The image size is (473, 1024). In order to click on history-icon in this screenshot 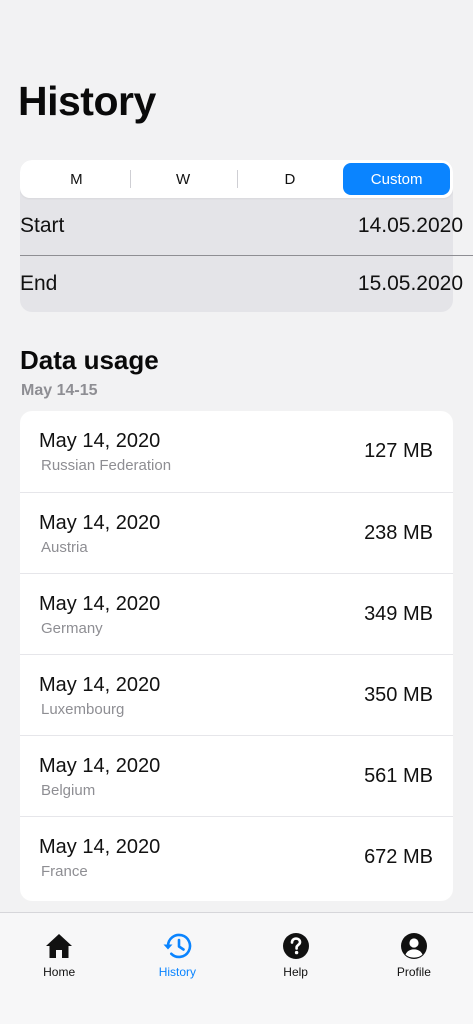, I will do `click(177, 946)`.